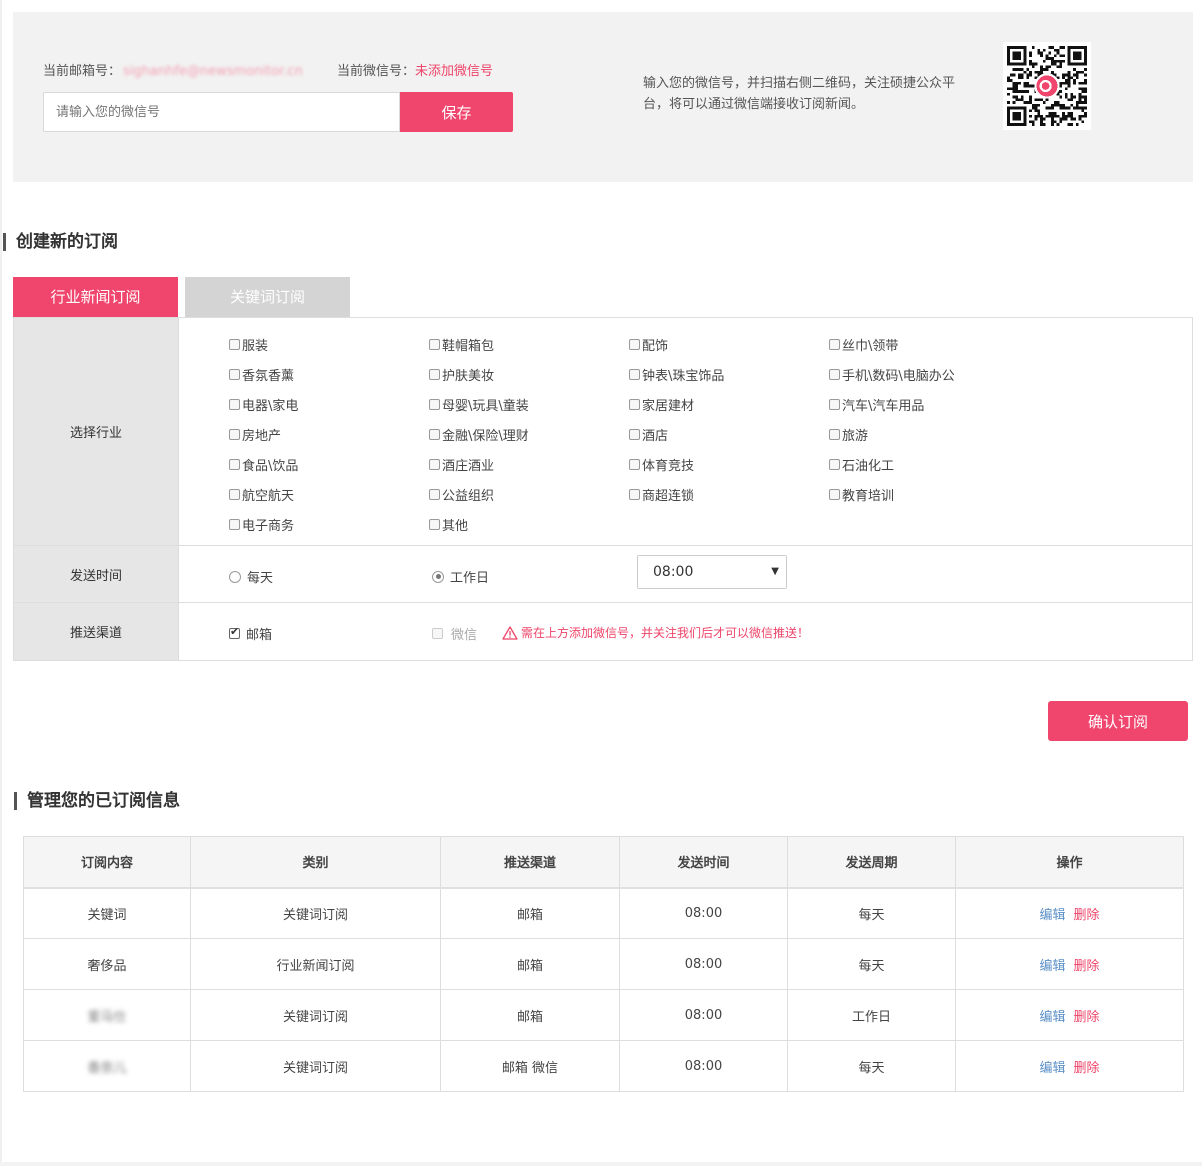 The width and height of the screenshot is (1202, 1166). What do you see at coordinates (479, 434) in the screenshot?
I see `industry-checkbox: 金融\保险\理财` at bounding box center [479, 434].